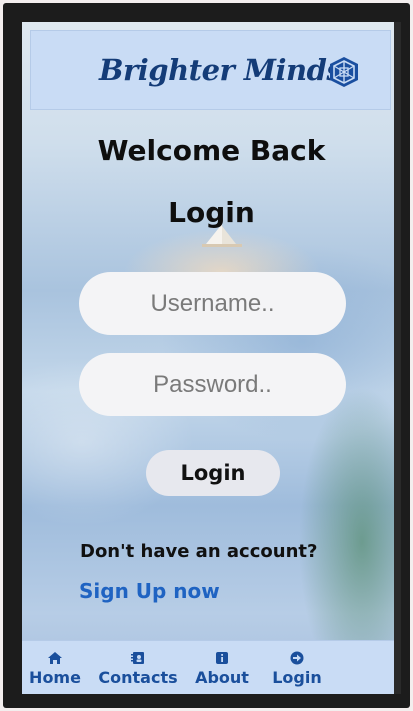 Image resolution: width=413 pixels, height=711 pixels. Describe the element at coordinates (138, 677) in the screenshot. I see `nav-label-contacts: Contacts` at that location.